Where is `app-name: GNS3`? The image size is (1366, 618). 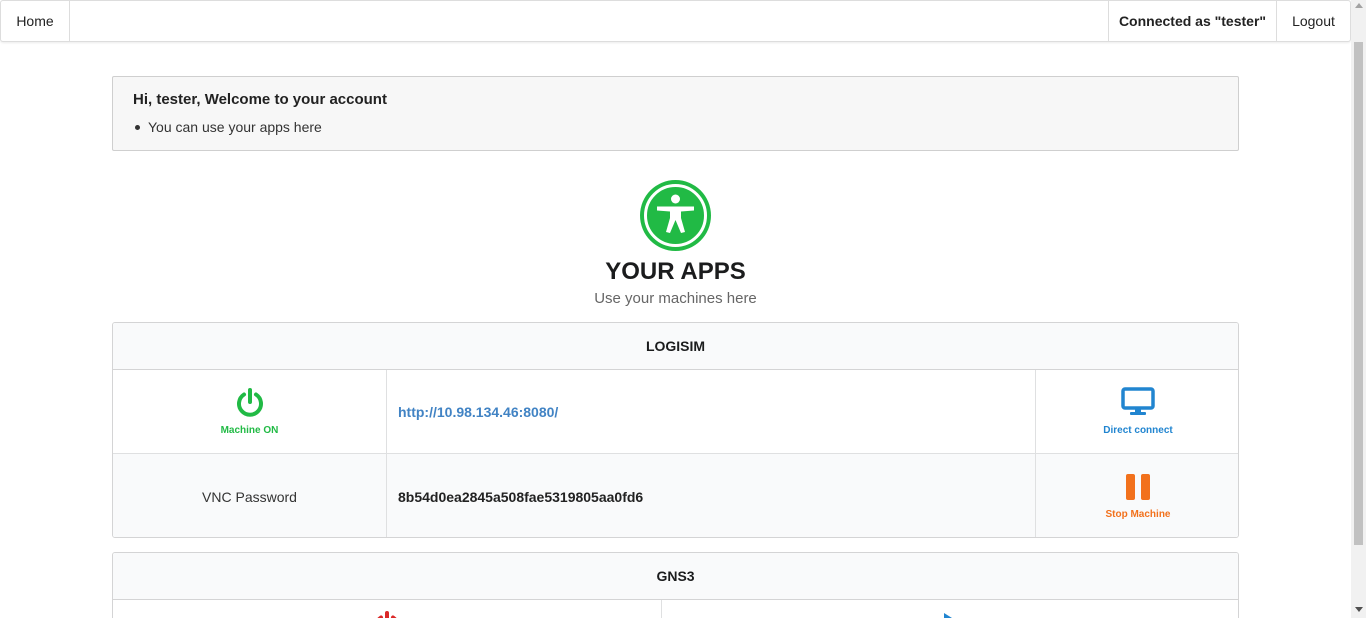
app-name: GNS3 is located at coordinates (675, 576).